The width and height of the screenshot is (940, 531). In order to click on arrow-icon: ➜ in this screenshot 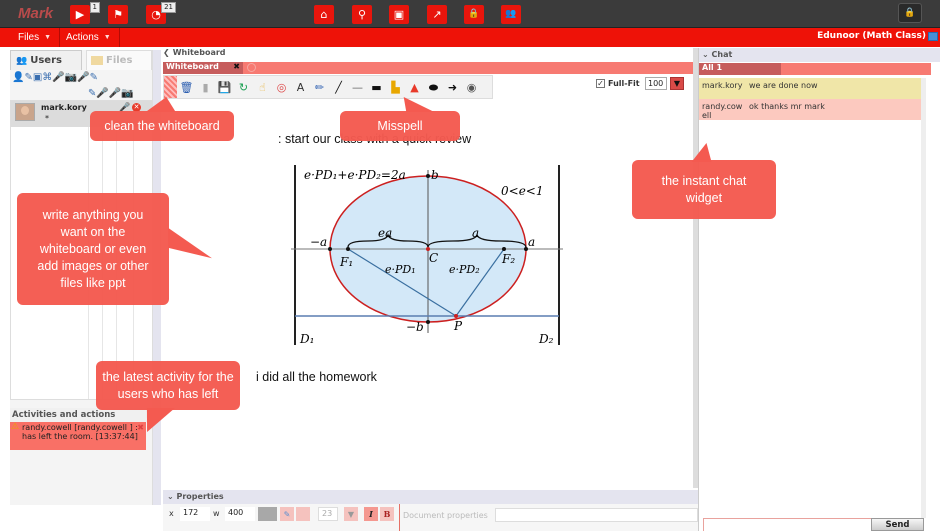, I will do `click(452, 87)`.